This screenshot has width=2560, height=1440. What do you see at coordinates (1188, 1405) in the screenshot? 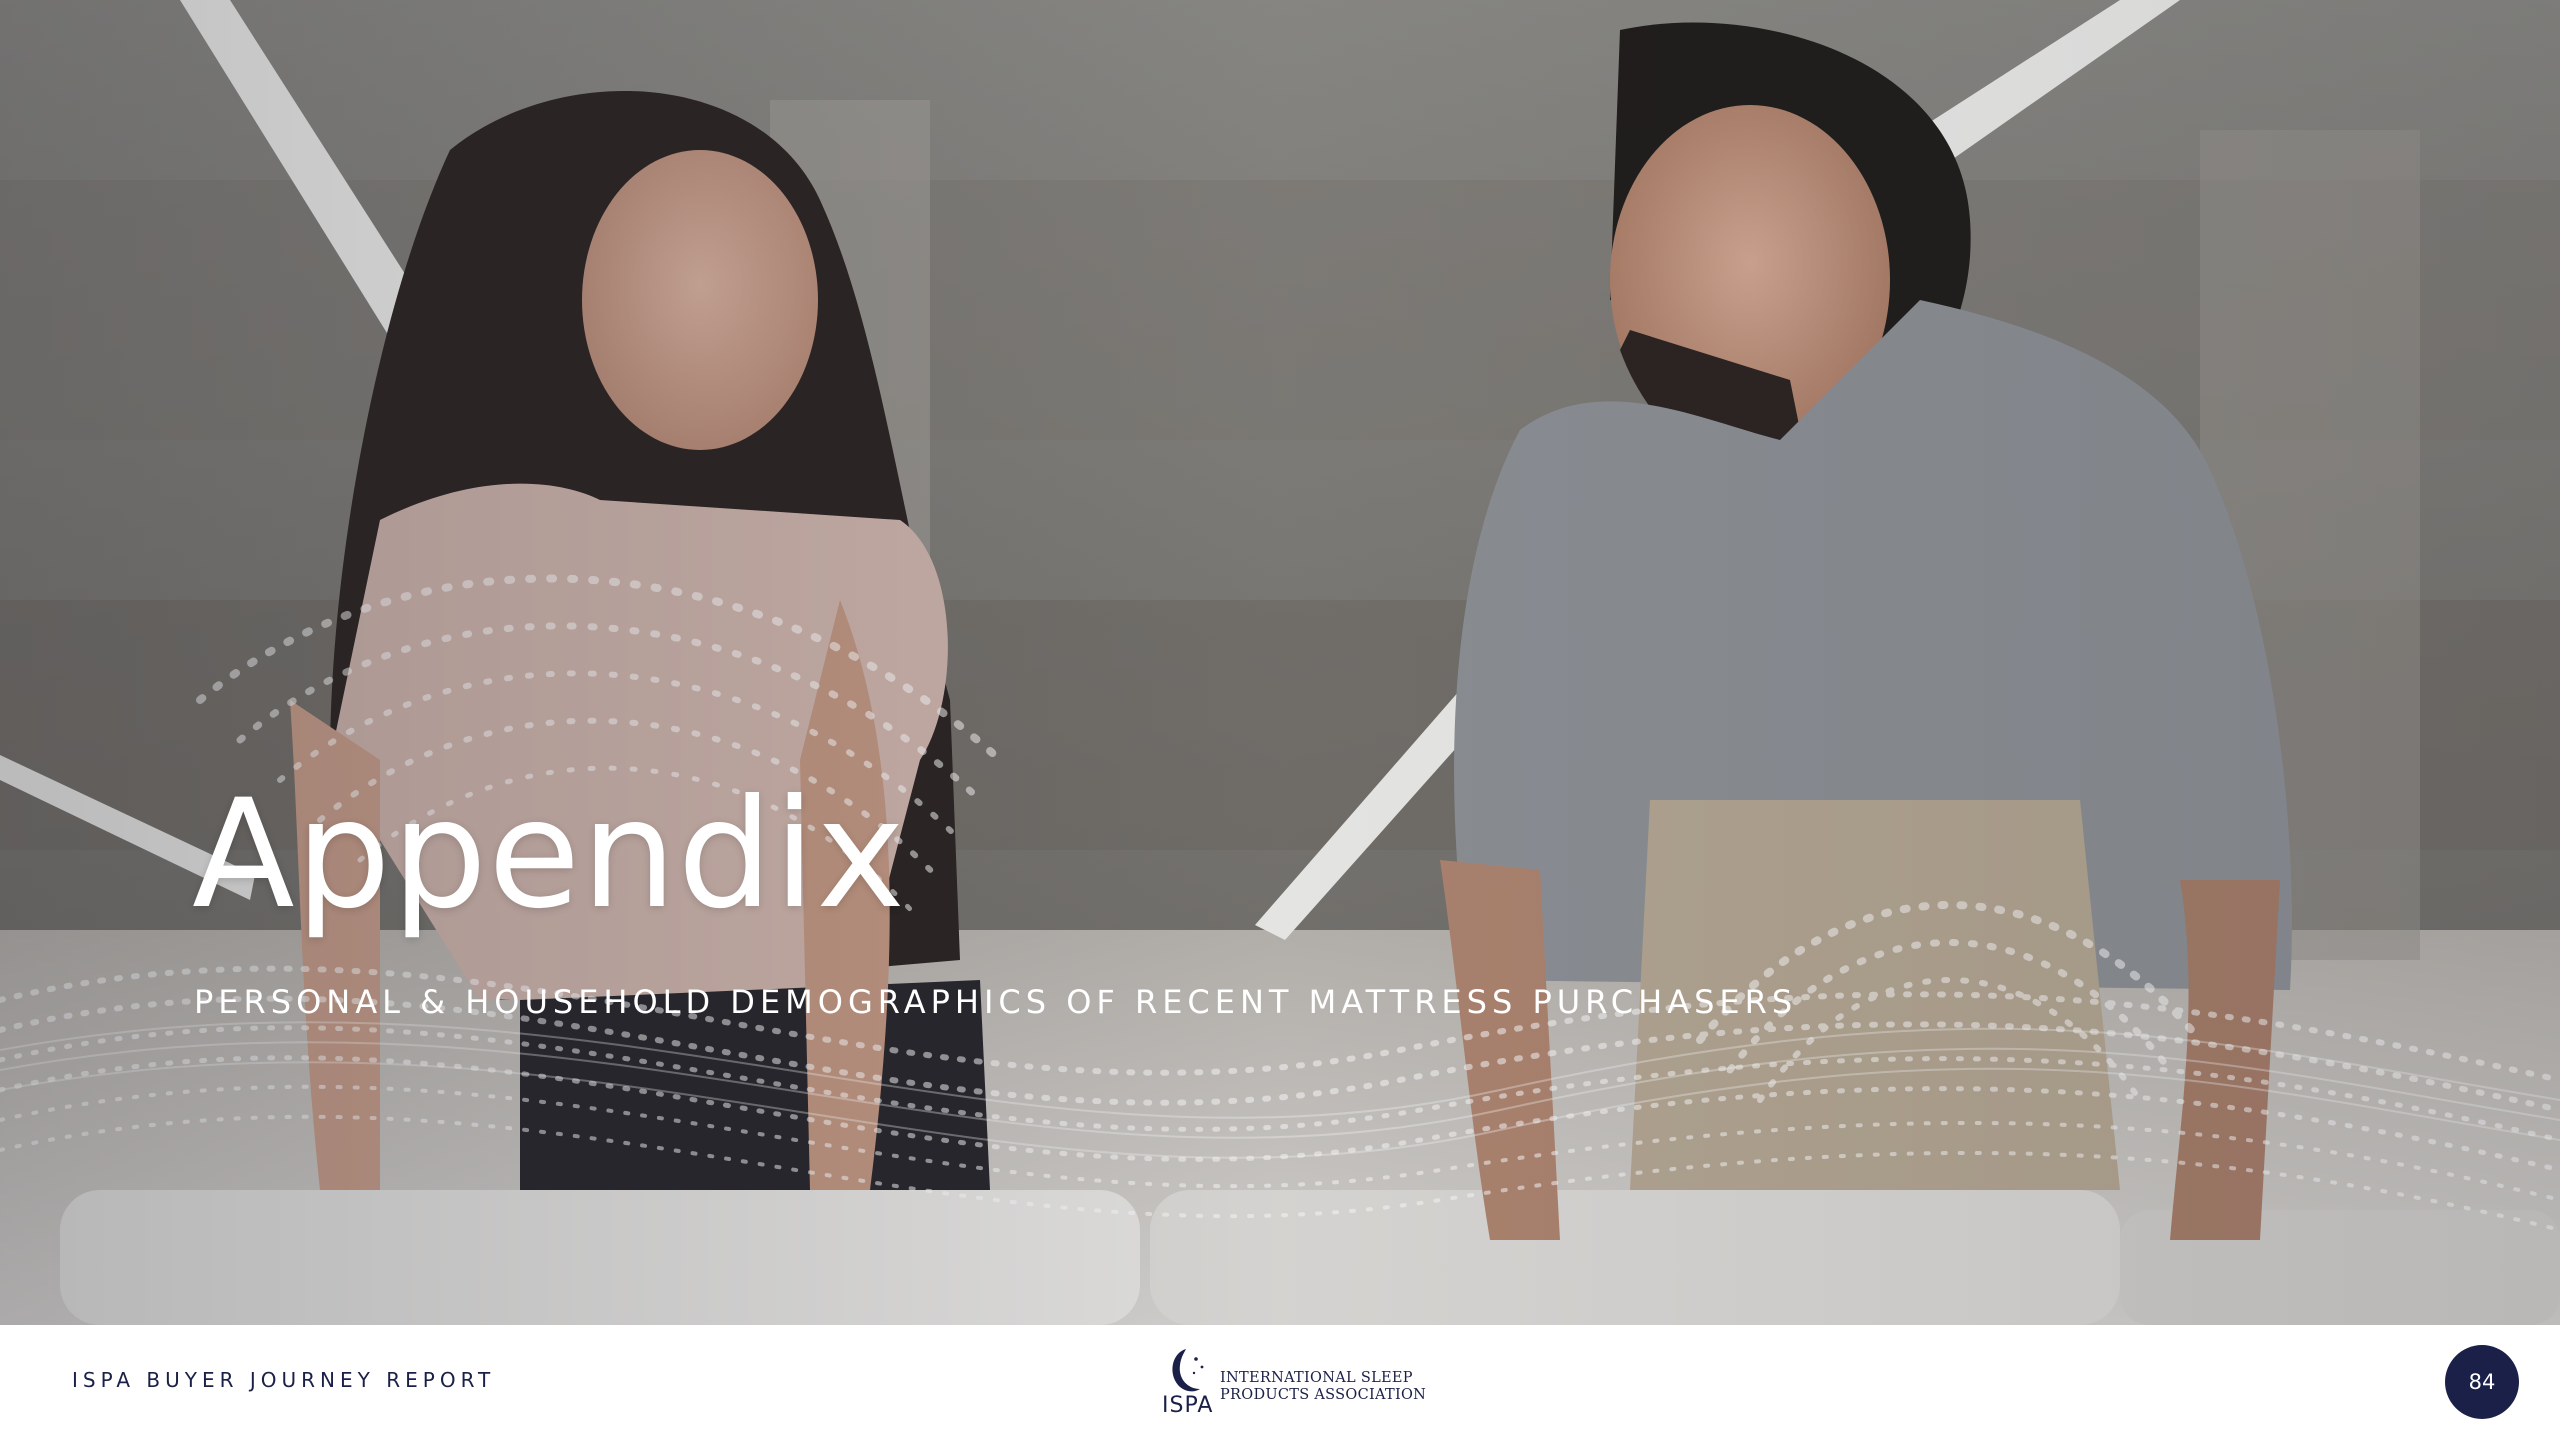
I see `logo-acronym: ISPA` at bounding box center [1188, 1405].